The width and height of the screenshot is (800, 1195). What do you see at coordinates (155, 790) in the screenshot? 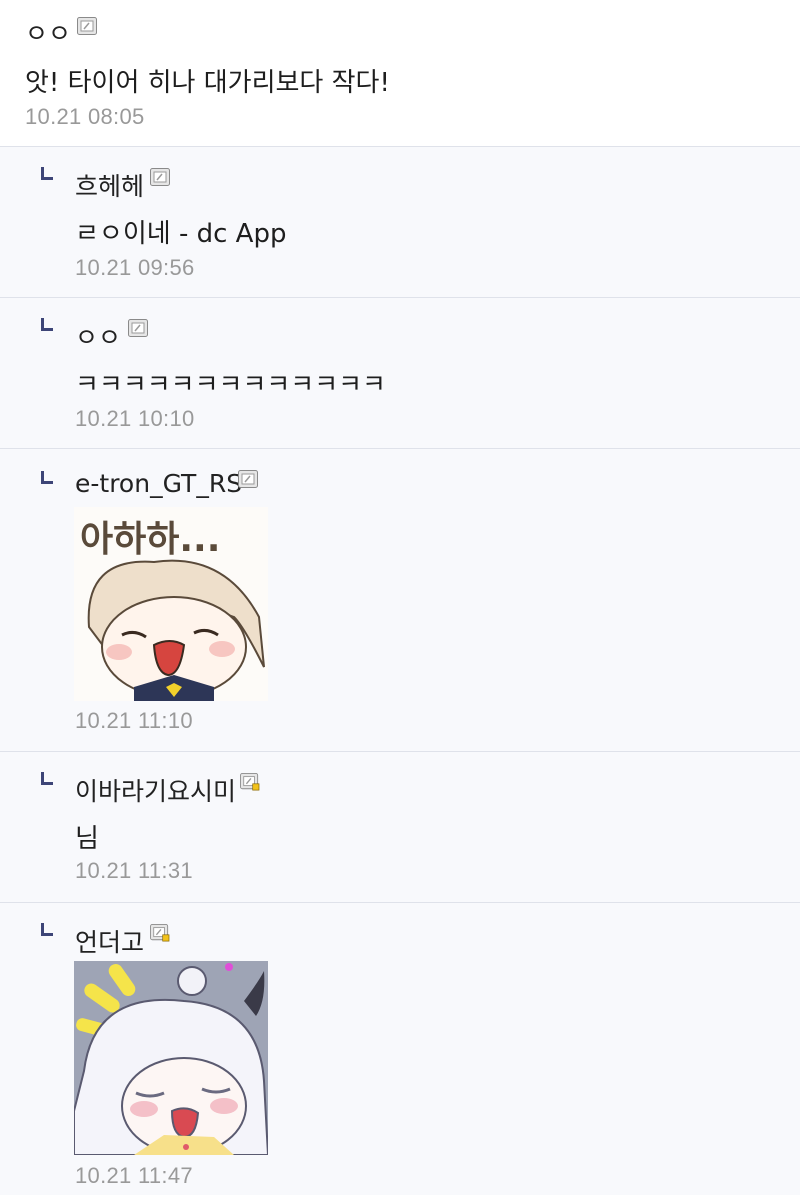
I see `reply-nickname: 이바라기요시미` at bounding box center [155, 790].